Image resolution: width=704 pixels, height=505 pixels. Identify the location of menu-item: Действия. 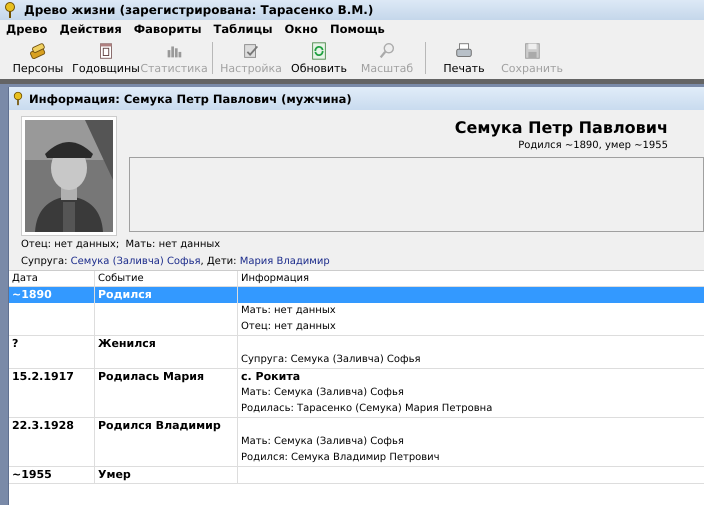
(90, 29).